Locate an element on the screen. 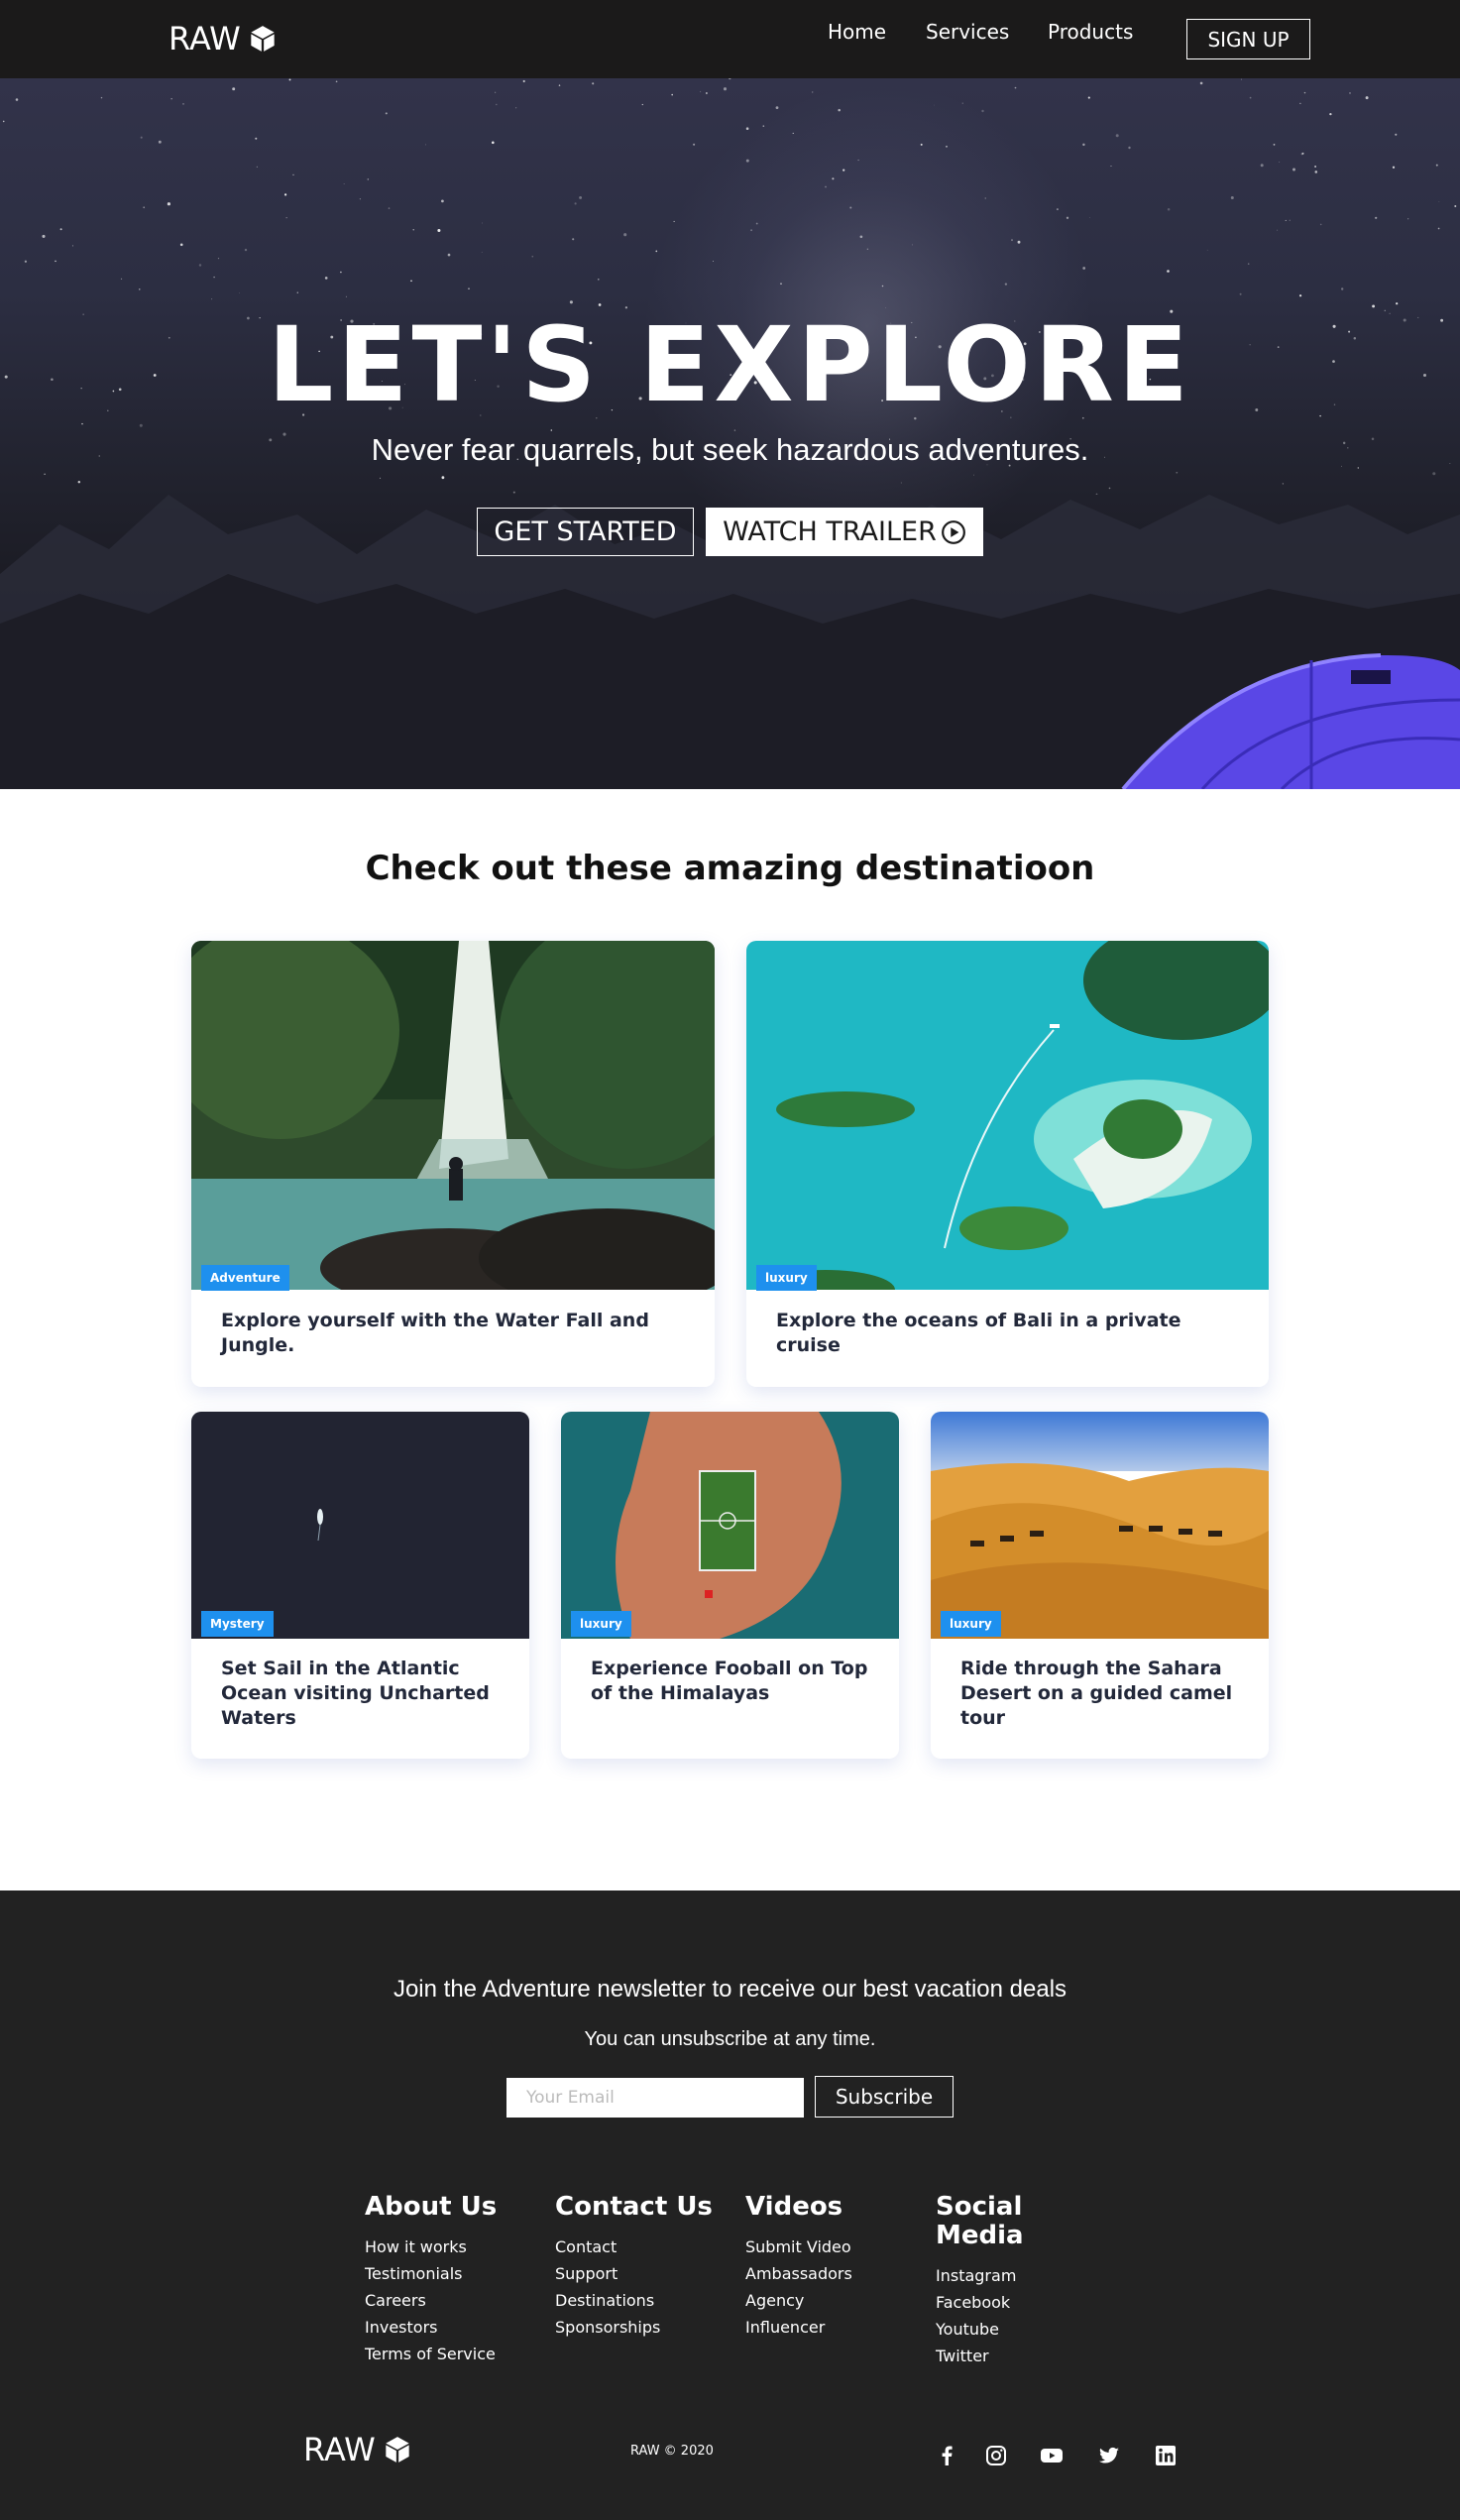 This screenshot has height=2520, width=1460. footer-link: Submit Video is located at coordinates (830, 2247).